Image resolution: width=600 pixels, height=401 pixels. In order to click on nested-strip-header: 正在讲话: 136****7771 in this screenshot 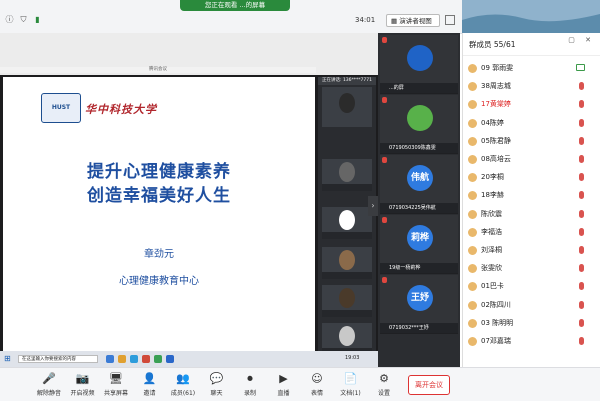, I will do `click(347, 81)`.